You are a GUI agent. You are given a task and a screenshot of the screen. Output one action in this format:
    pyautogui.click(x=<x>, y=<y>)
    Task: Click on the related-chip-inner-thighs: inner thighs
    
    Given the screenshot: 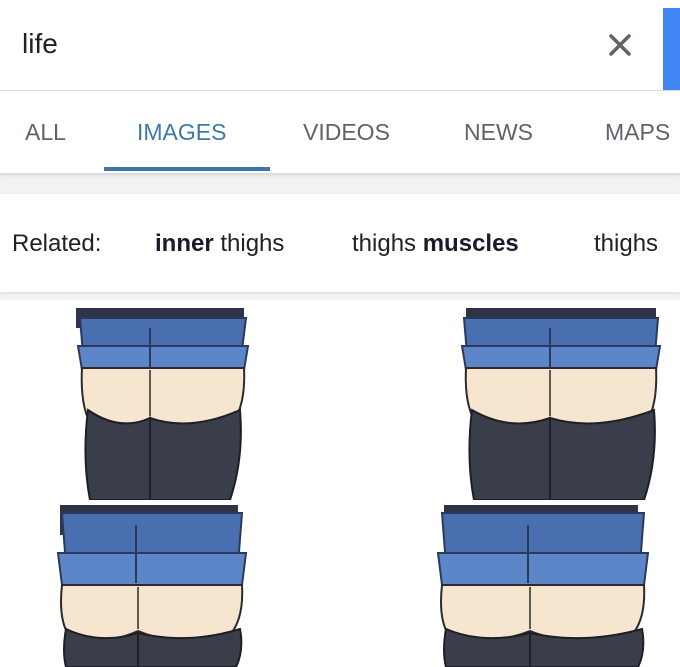 What is the action you would take?
    pyautogui.click(x=219, y=244)
    